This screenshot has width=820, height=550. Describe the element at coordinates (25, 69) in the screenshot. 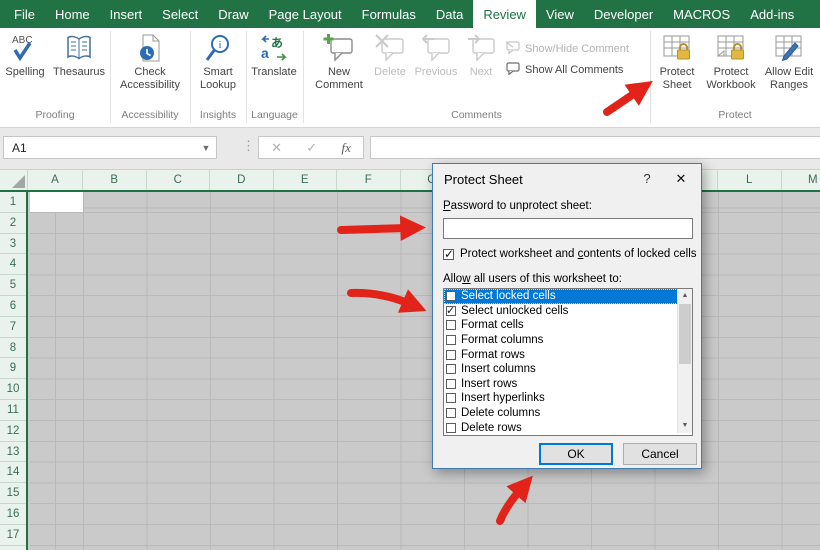

I see `spelling-button: ABC Spelling` at that location.